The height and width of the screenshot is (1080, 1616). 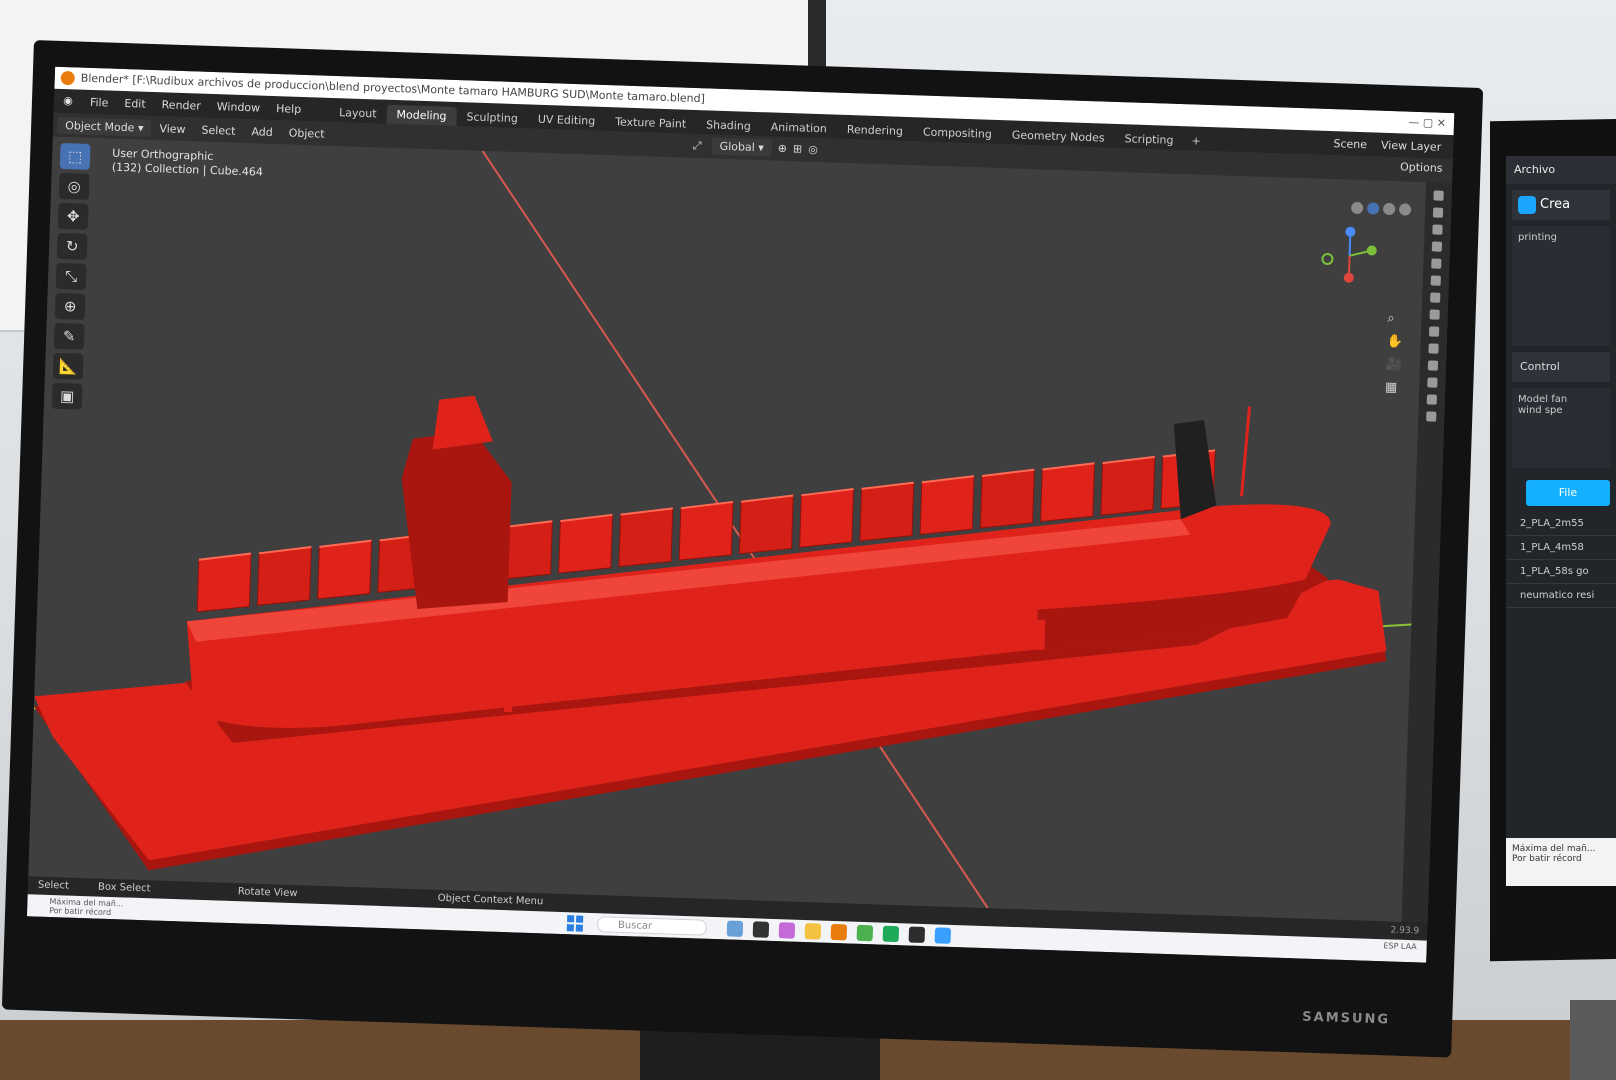 What do you see at coordinates (1432, 382) in the screenshot?
I see `data-properties-icon` at bounding box center [1432, 382].